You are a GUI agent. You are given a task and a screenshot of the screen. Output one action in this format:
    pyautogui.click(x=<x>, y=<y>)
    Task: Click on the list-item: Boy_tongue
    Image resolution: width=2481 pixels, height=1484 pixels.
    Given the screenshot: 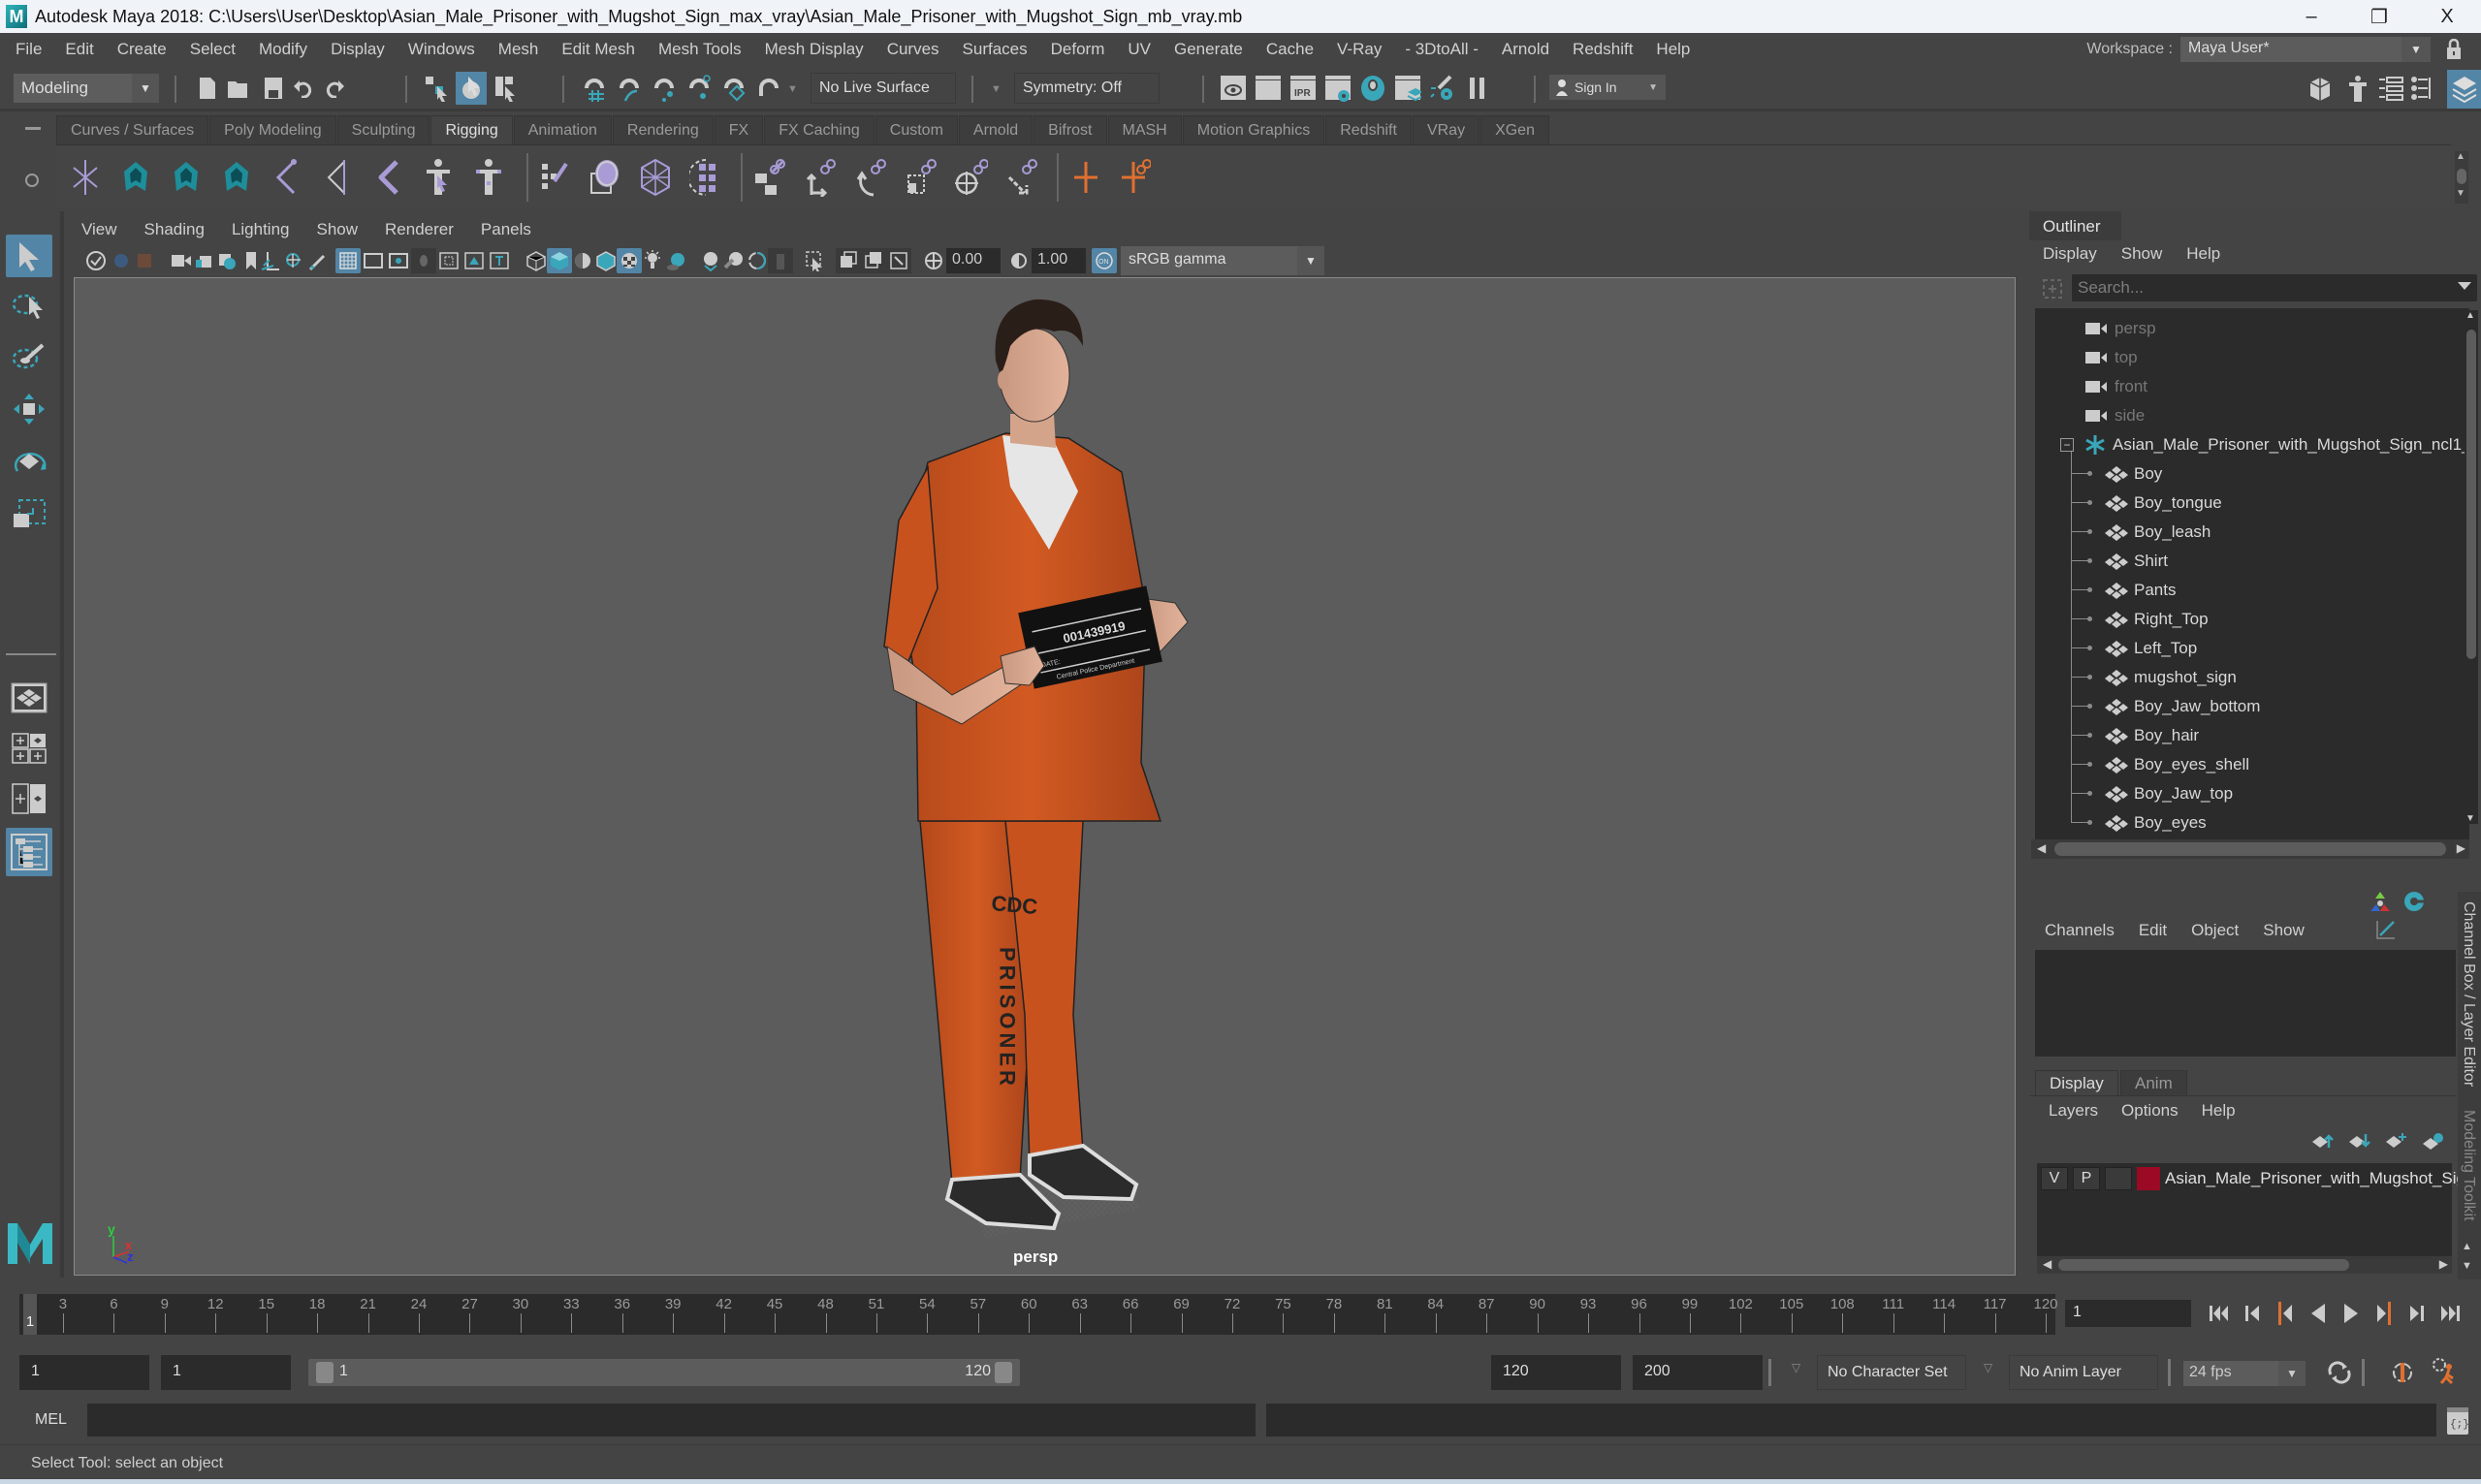 What is the action you would take?
    pyautogui.click(x=2162, y=503)
    